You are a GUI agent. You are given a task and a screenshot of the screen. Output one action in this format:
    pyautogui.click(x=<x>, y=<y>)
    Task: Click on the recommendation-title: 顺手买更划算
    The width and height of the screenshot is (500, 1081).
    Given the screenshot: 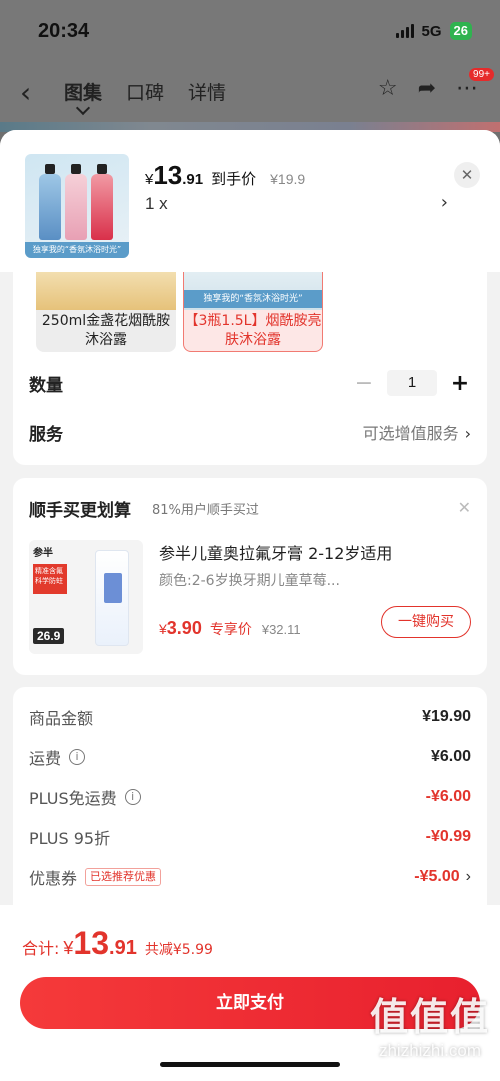 What is the action you would take?
    pyautogui.click(x=80, y=511)
    